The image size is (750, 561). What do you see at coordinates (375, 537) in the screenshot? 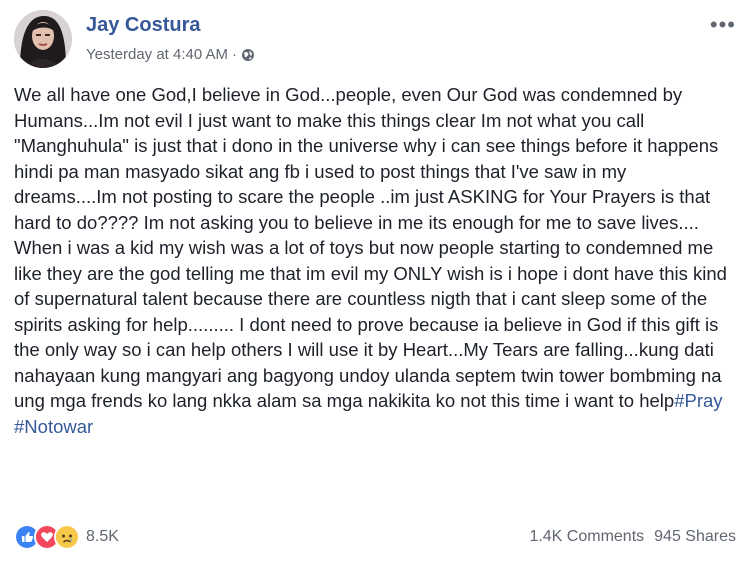
I see `post-footer: 8.5K 1.4K Comments 945 Shares` at bounding box center [375, 537].